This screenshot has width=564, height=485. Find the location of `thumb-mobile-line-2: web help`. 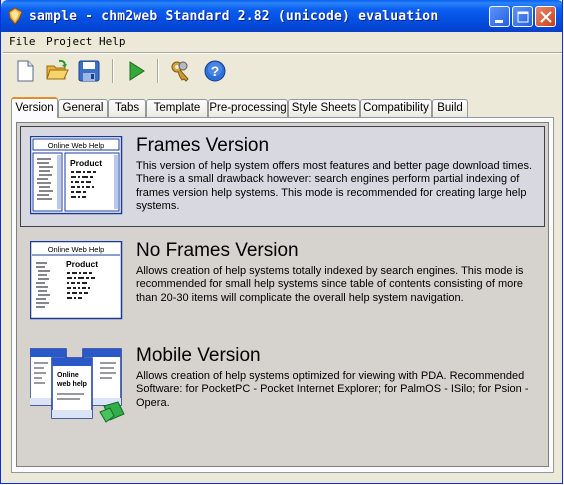

thumb-mobile-line-2: web help is located at coordinates (71, 384).